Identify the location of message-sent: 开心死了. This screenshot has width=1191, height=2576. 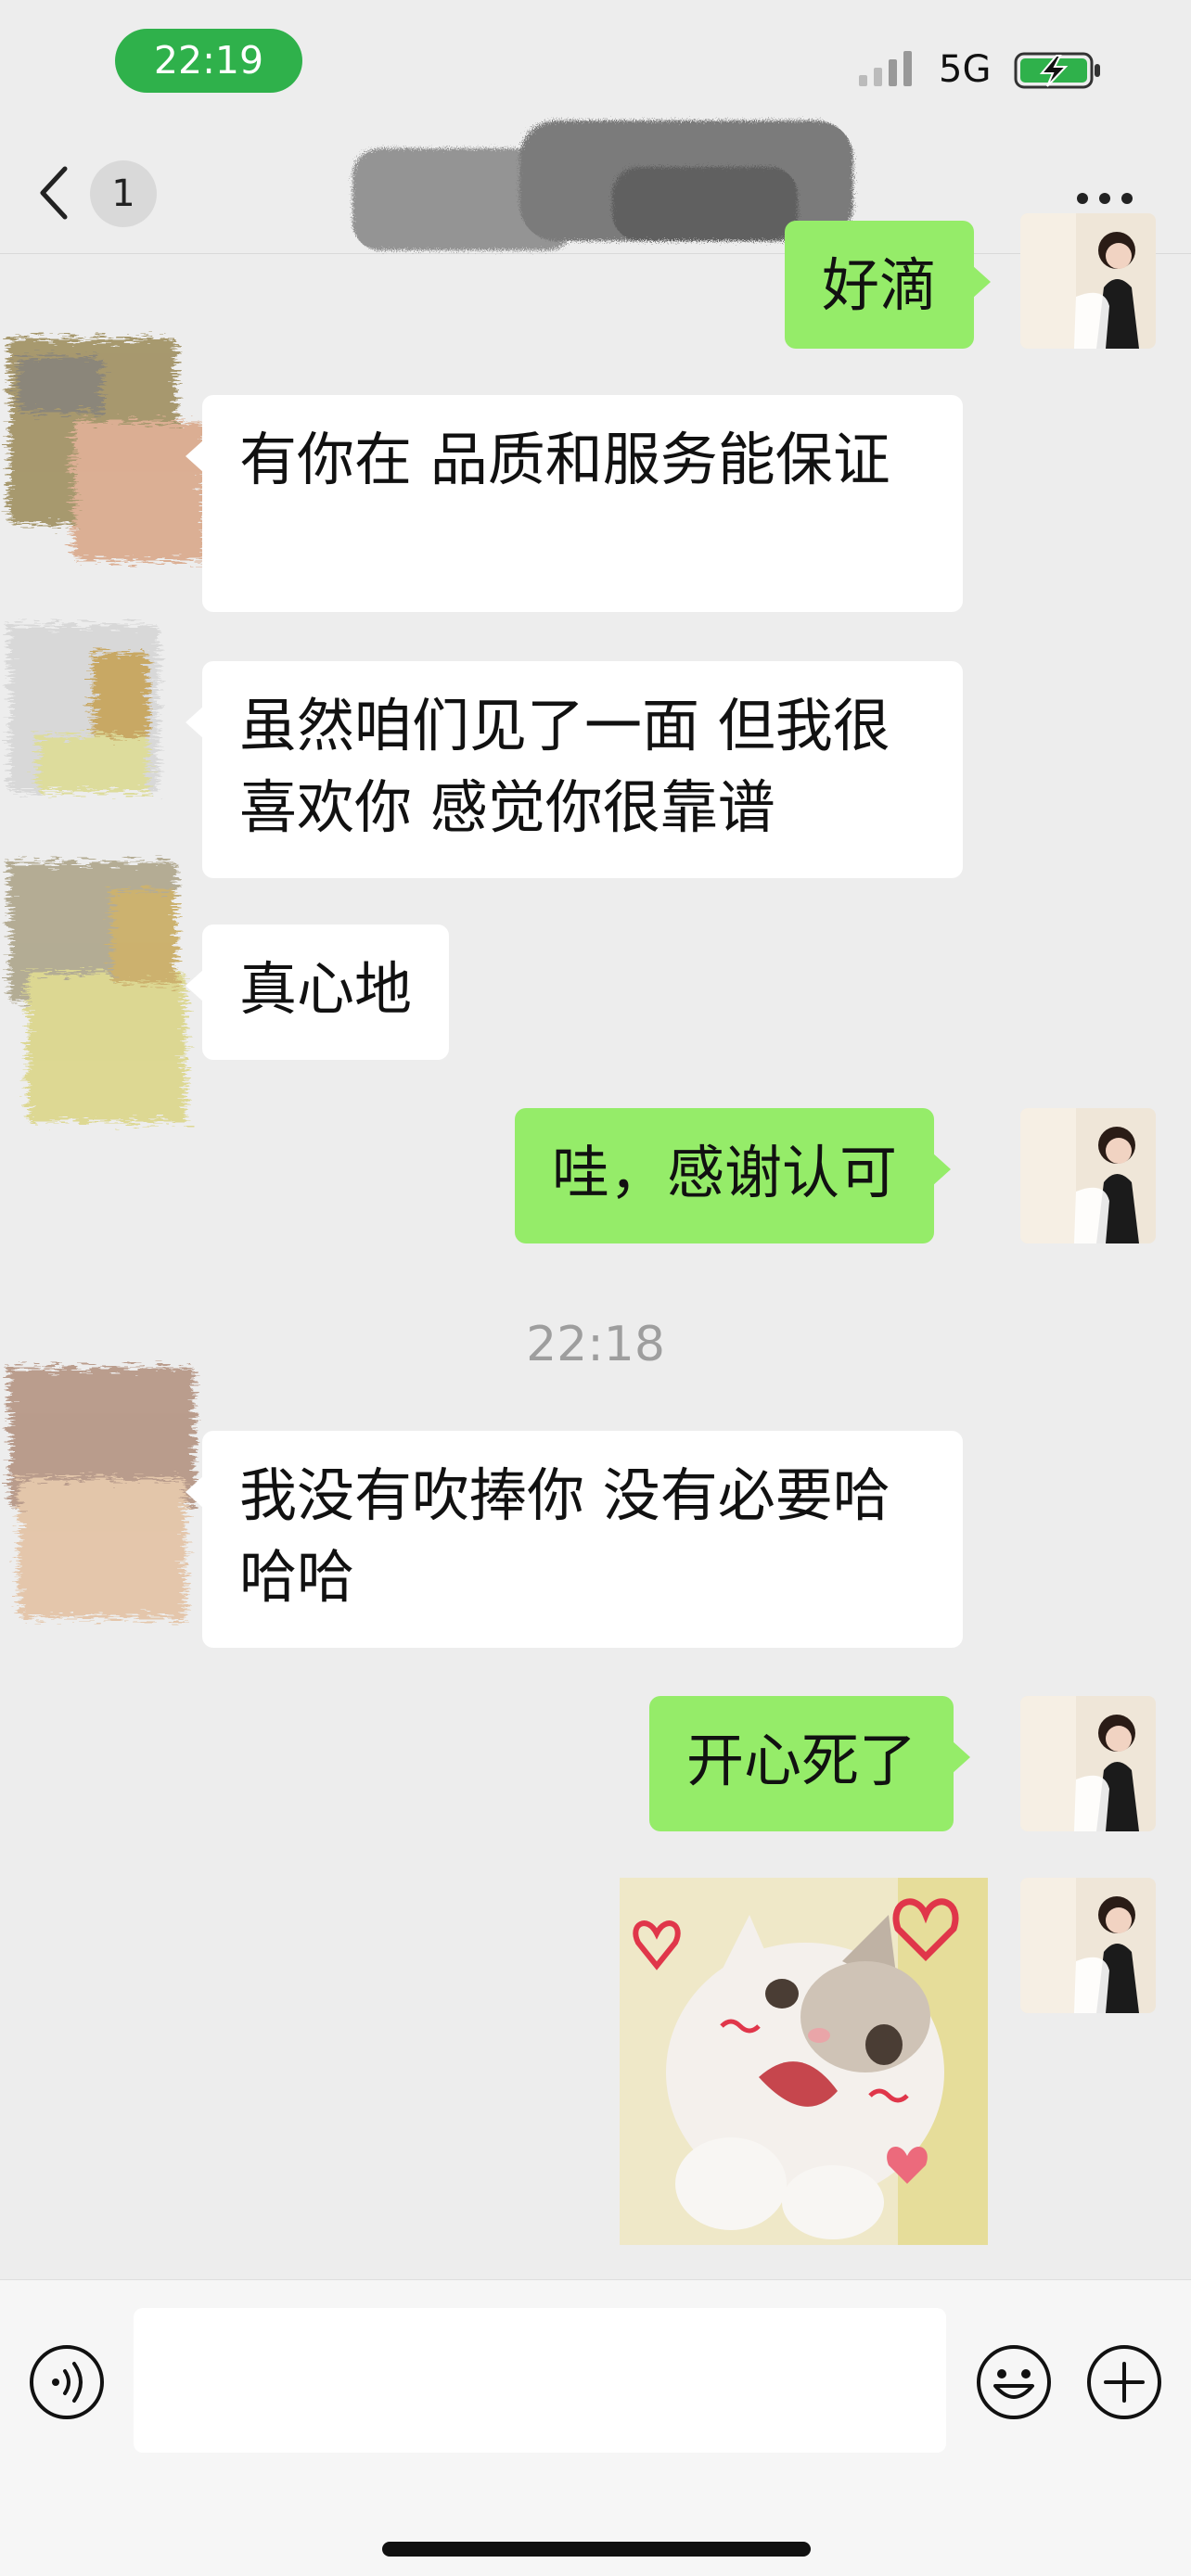
(810, 1763).